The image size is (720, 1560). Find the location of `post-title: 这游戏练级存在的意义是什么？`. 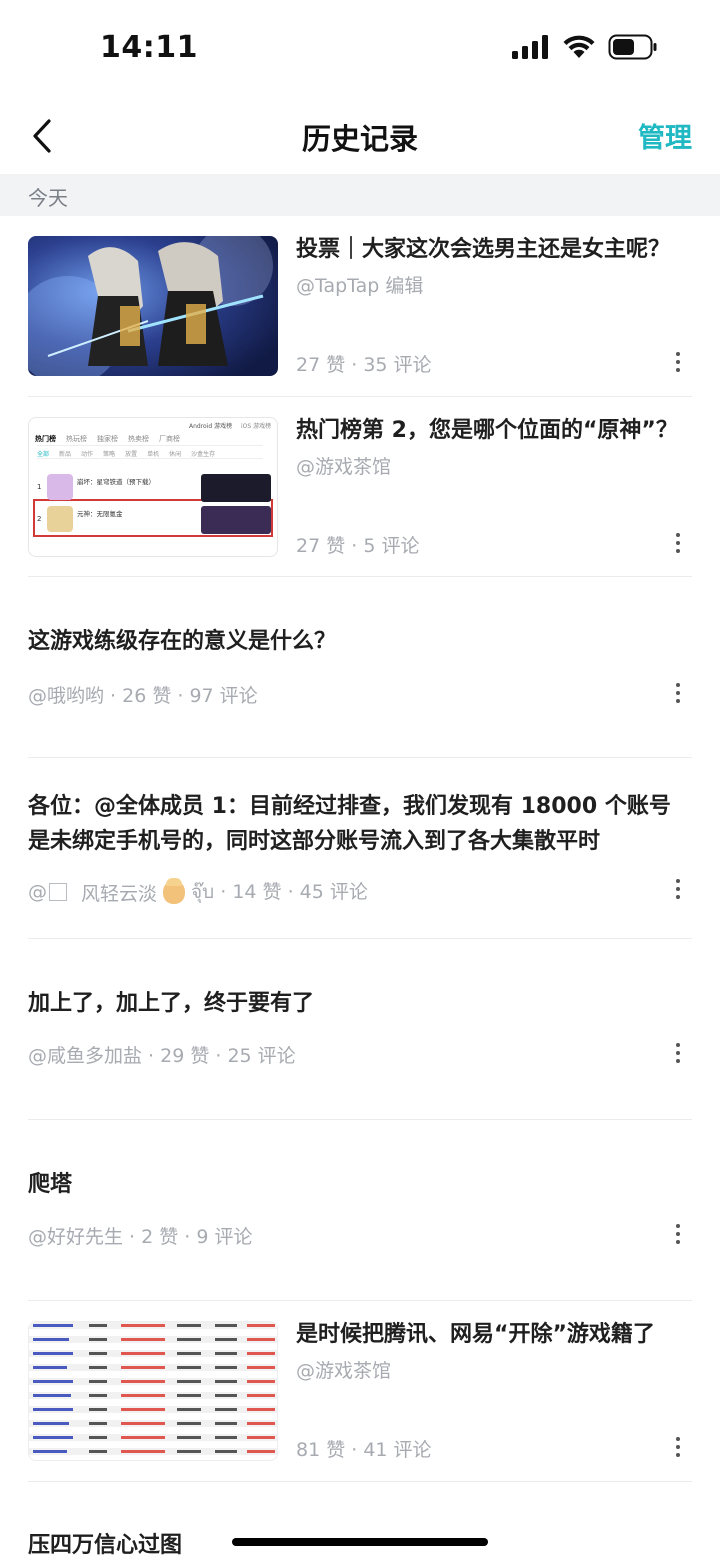

post-title: 这游戏练级存在的意义是什么？ is located at coordinates (182, 641).